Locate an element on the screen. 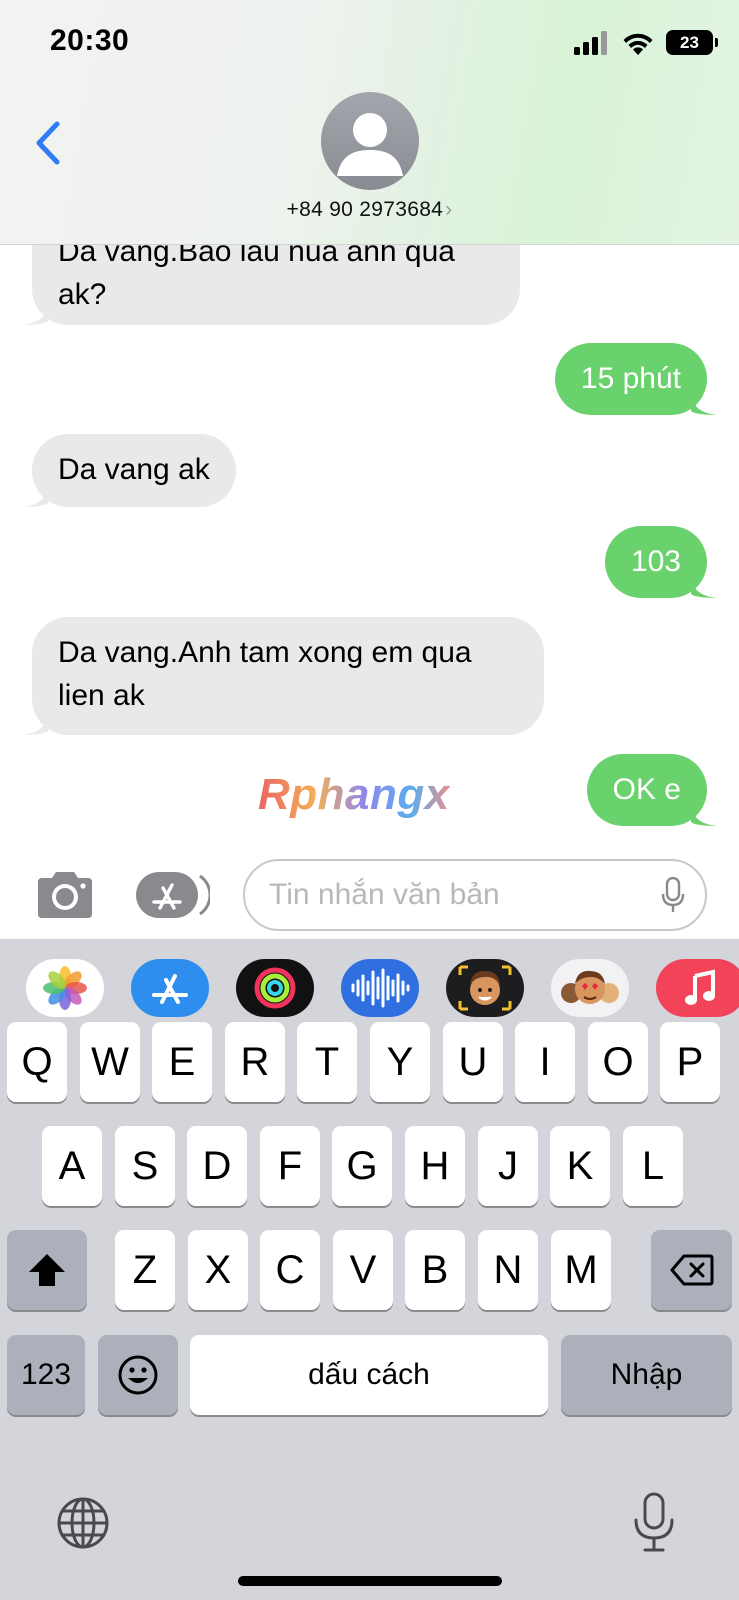 The height and width of the screenshot is (1600, 739). photos-icon is located at coordinates (65, 988).